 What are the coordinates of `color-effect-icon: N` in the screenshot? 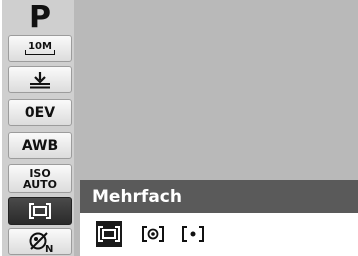 It's located at (41, 242).